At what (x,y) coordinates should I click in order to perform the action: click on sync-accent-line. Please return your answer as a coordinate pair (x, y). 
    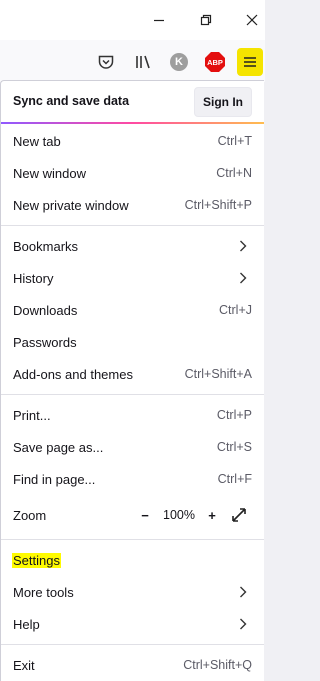
    Looking at the image, I should click on (132, 123).